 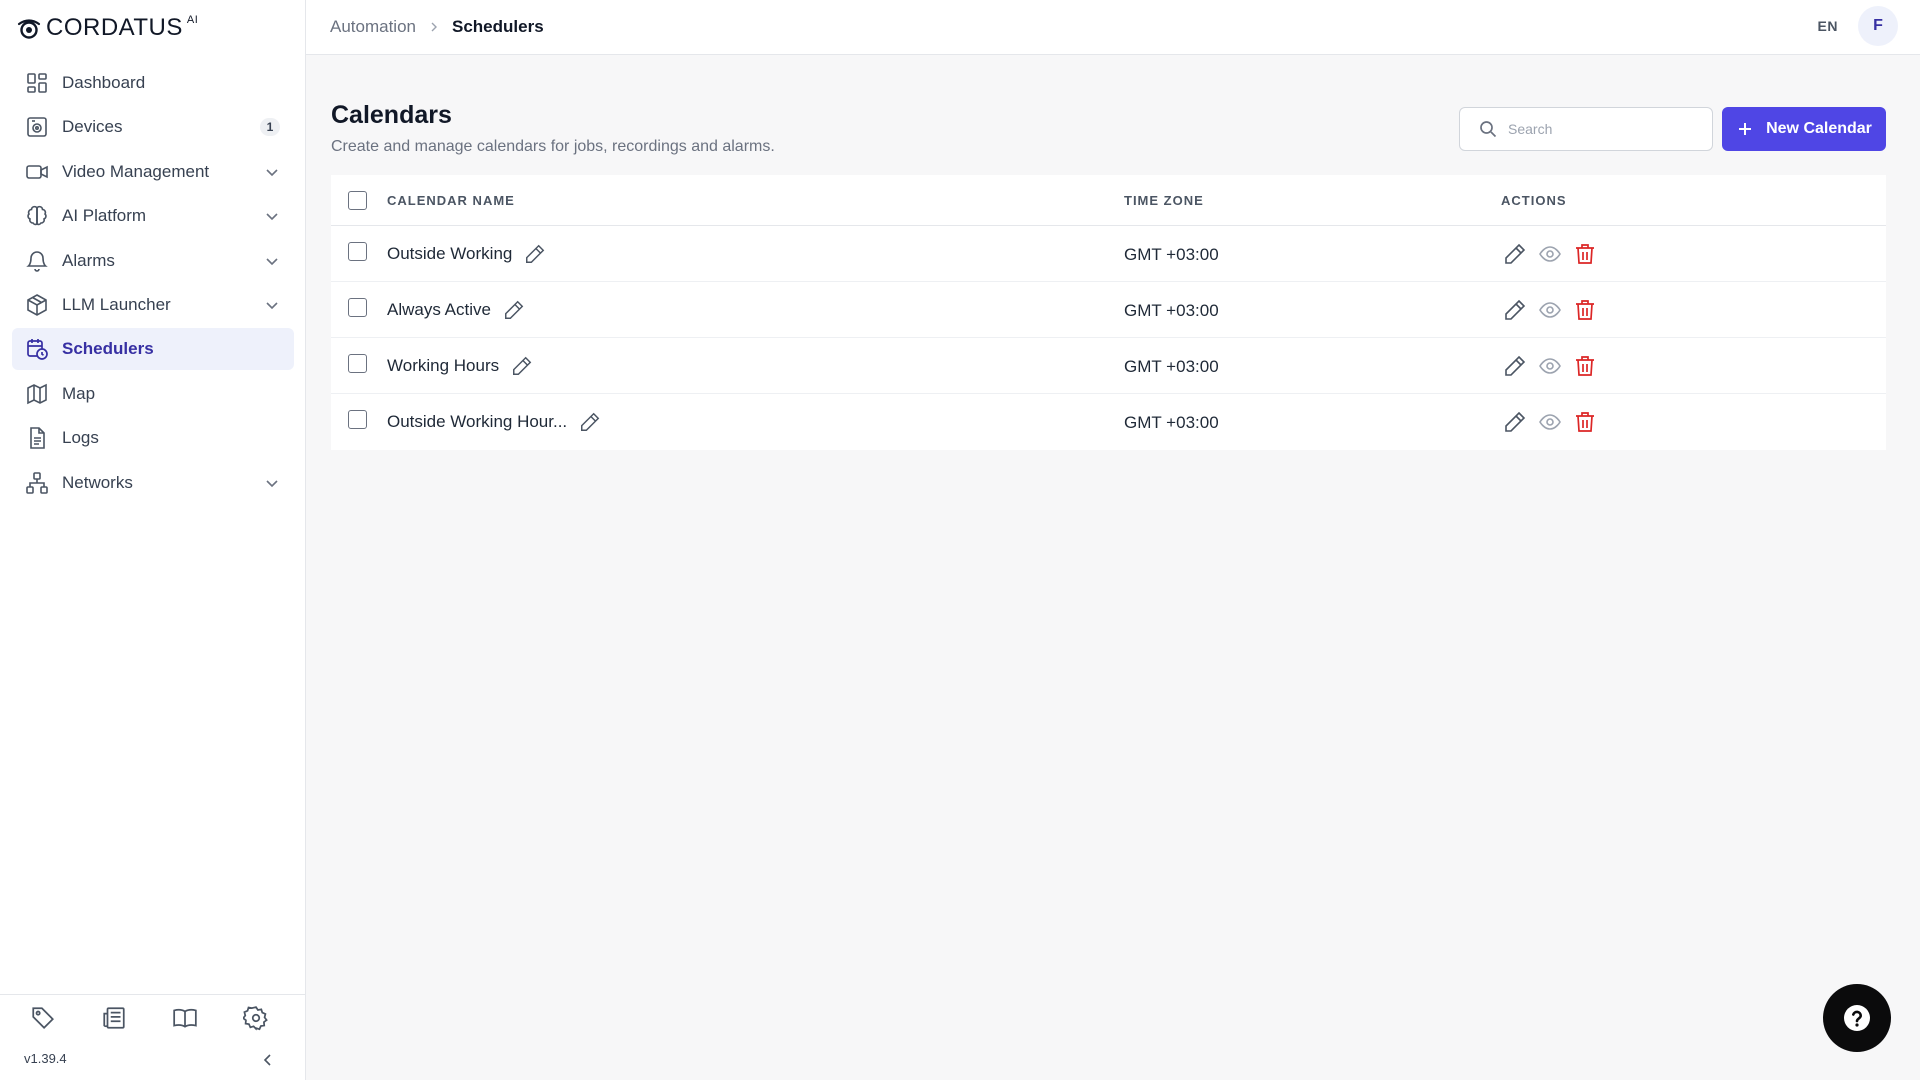 I want to click on devices-icon, so click(x=37, y=127).